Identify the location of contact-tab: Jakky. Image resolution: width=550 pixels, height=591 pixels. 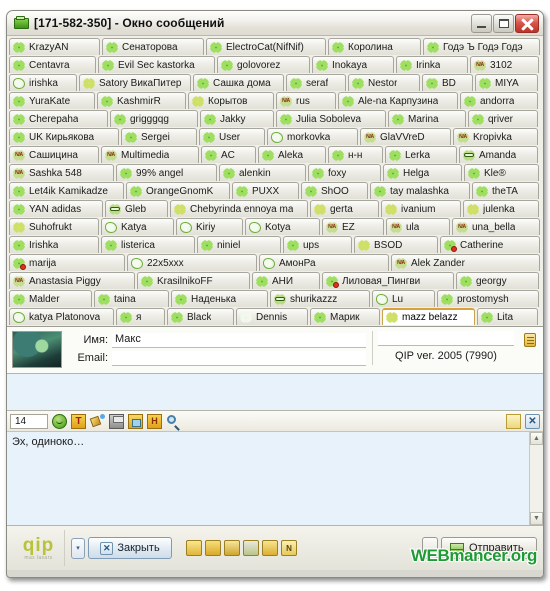
(237, 118).